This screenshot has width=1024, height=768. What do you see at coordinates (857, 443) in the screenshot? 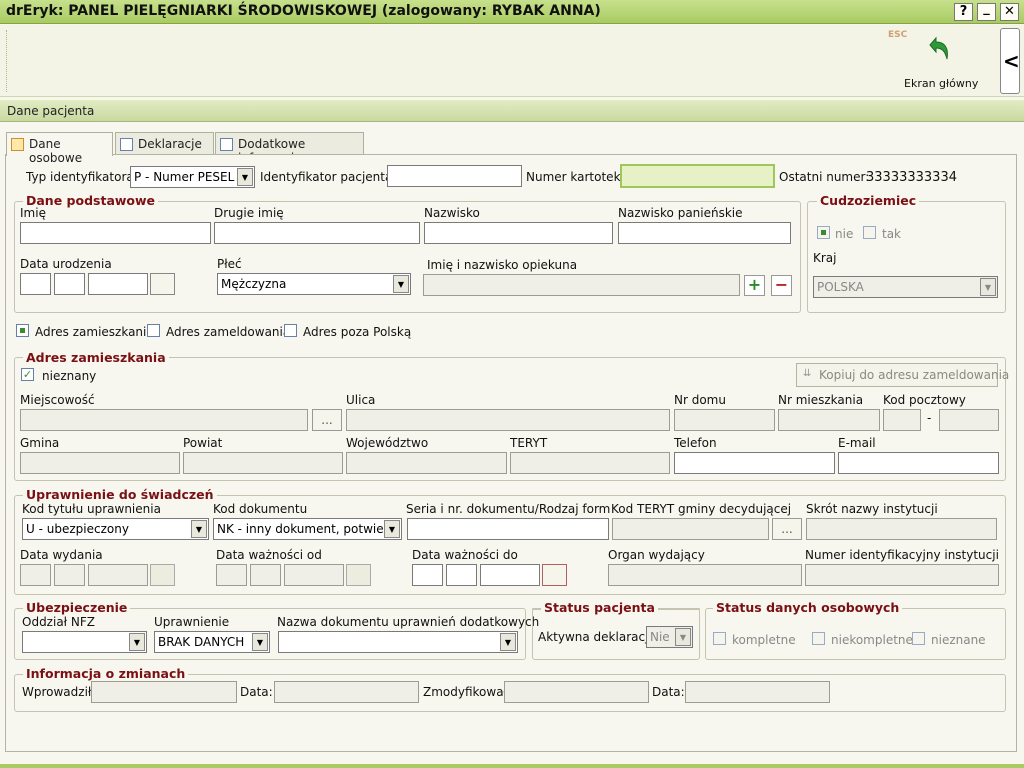
I see `email-label: E-mail` at bounding box center [857, 443].